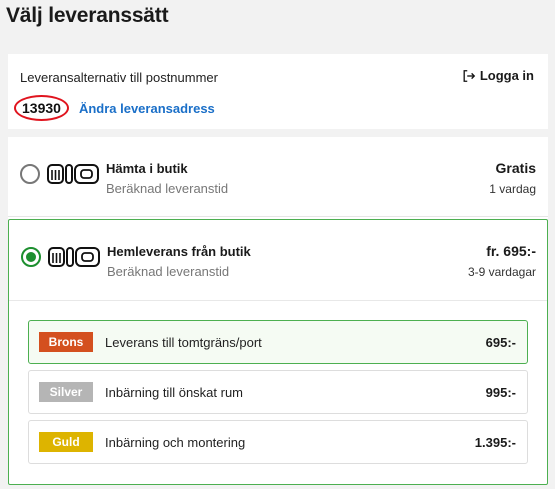 The height and width of the screenshot is (489, 555). What do you see at coordinates (41, 108) in the screenshot?
I see `postcode-value: 13930` at bounding box center [41, 108].